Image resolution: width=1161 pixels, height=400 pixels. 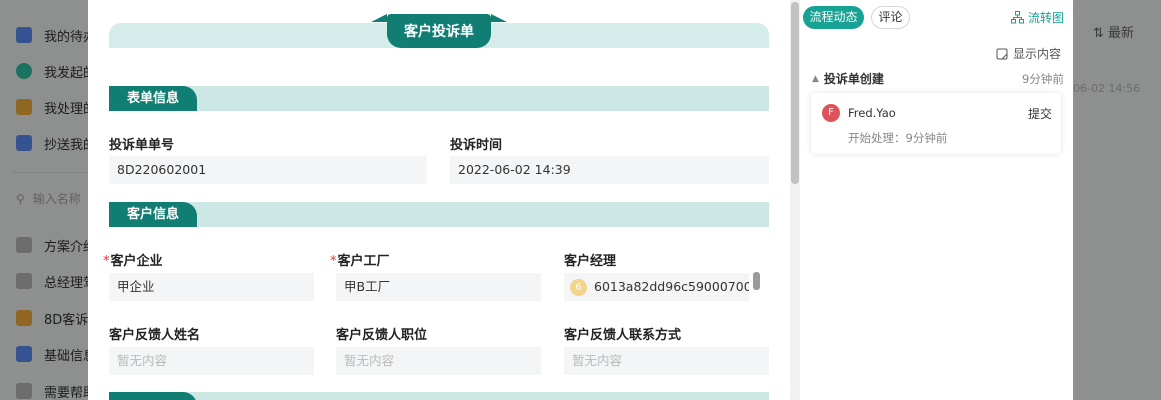 What do you see at coordinates (815, 78) in the screenshot?
I see `collapse-arrow-icon: ▲` at bounding box center [815, 78].